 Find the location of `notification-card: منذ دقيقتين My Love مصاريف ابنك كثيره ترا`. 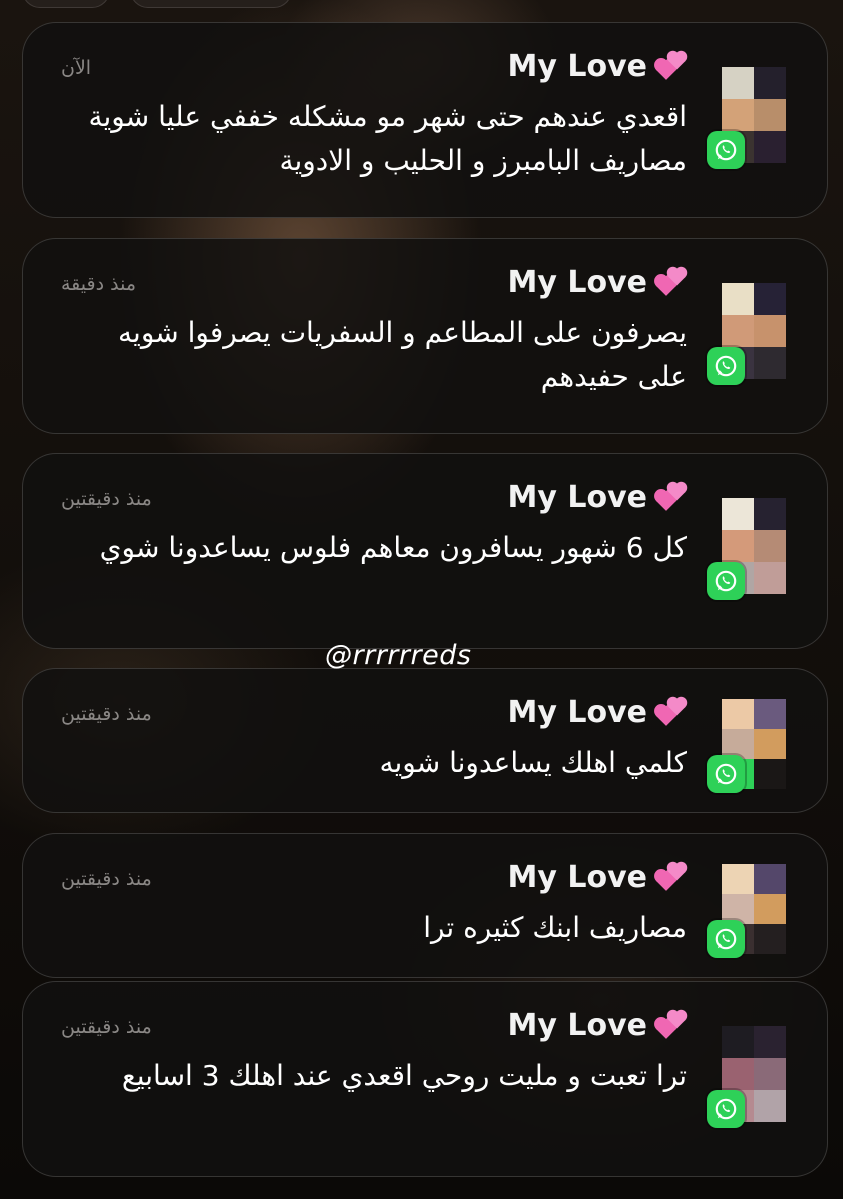

notification-card: منذ دقيقتين My Love مصاريف ابنك كثيره ترا is located at coordinates (425, 905).